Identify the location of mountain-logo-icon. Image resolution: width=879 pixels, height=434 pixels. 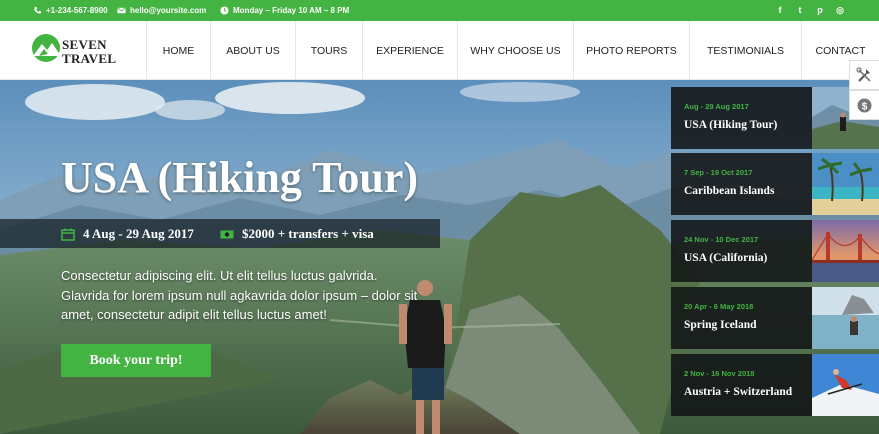
(46, 48).